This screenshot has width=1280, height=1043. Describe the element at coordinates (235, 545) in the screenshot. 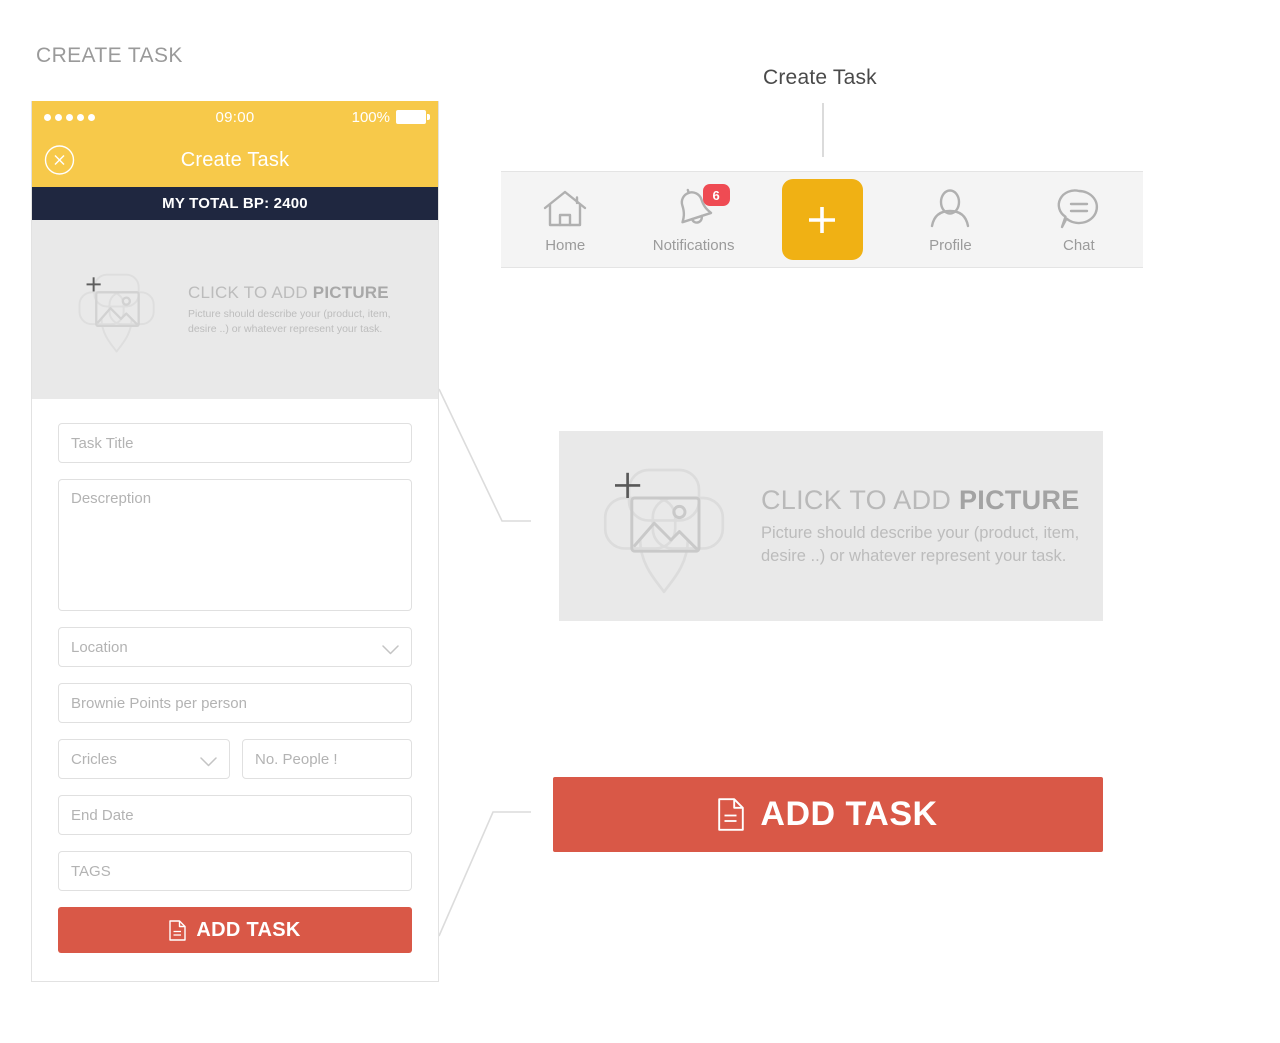

I see `description-textarea: Descreption` at that location.